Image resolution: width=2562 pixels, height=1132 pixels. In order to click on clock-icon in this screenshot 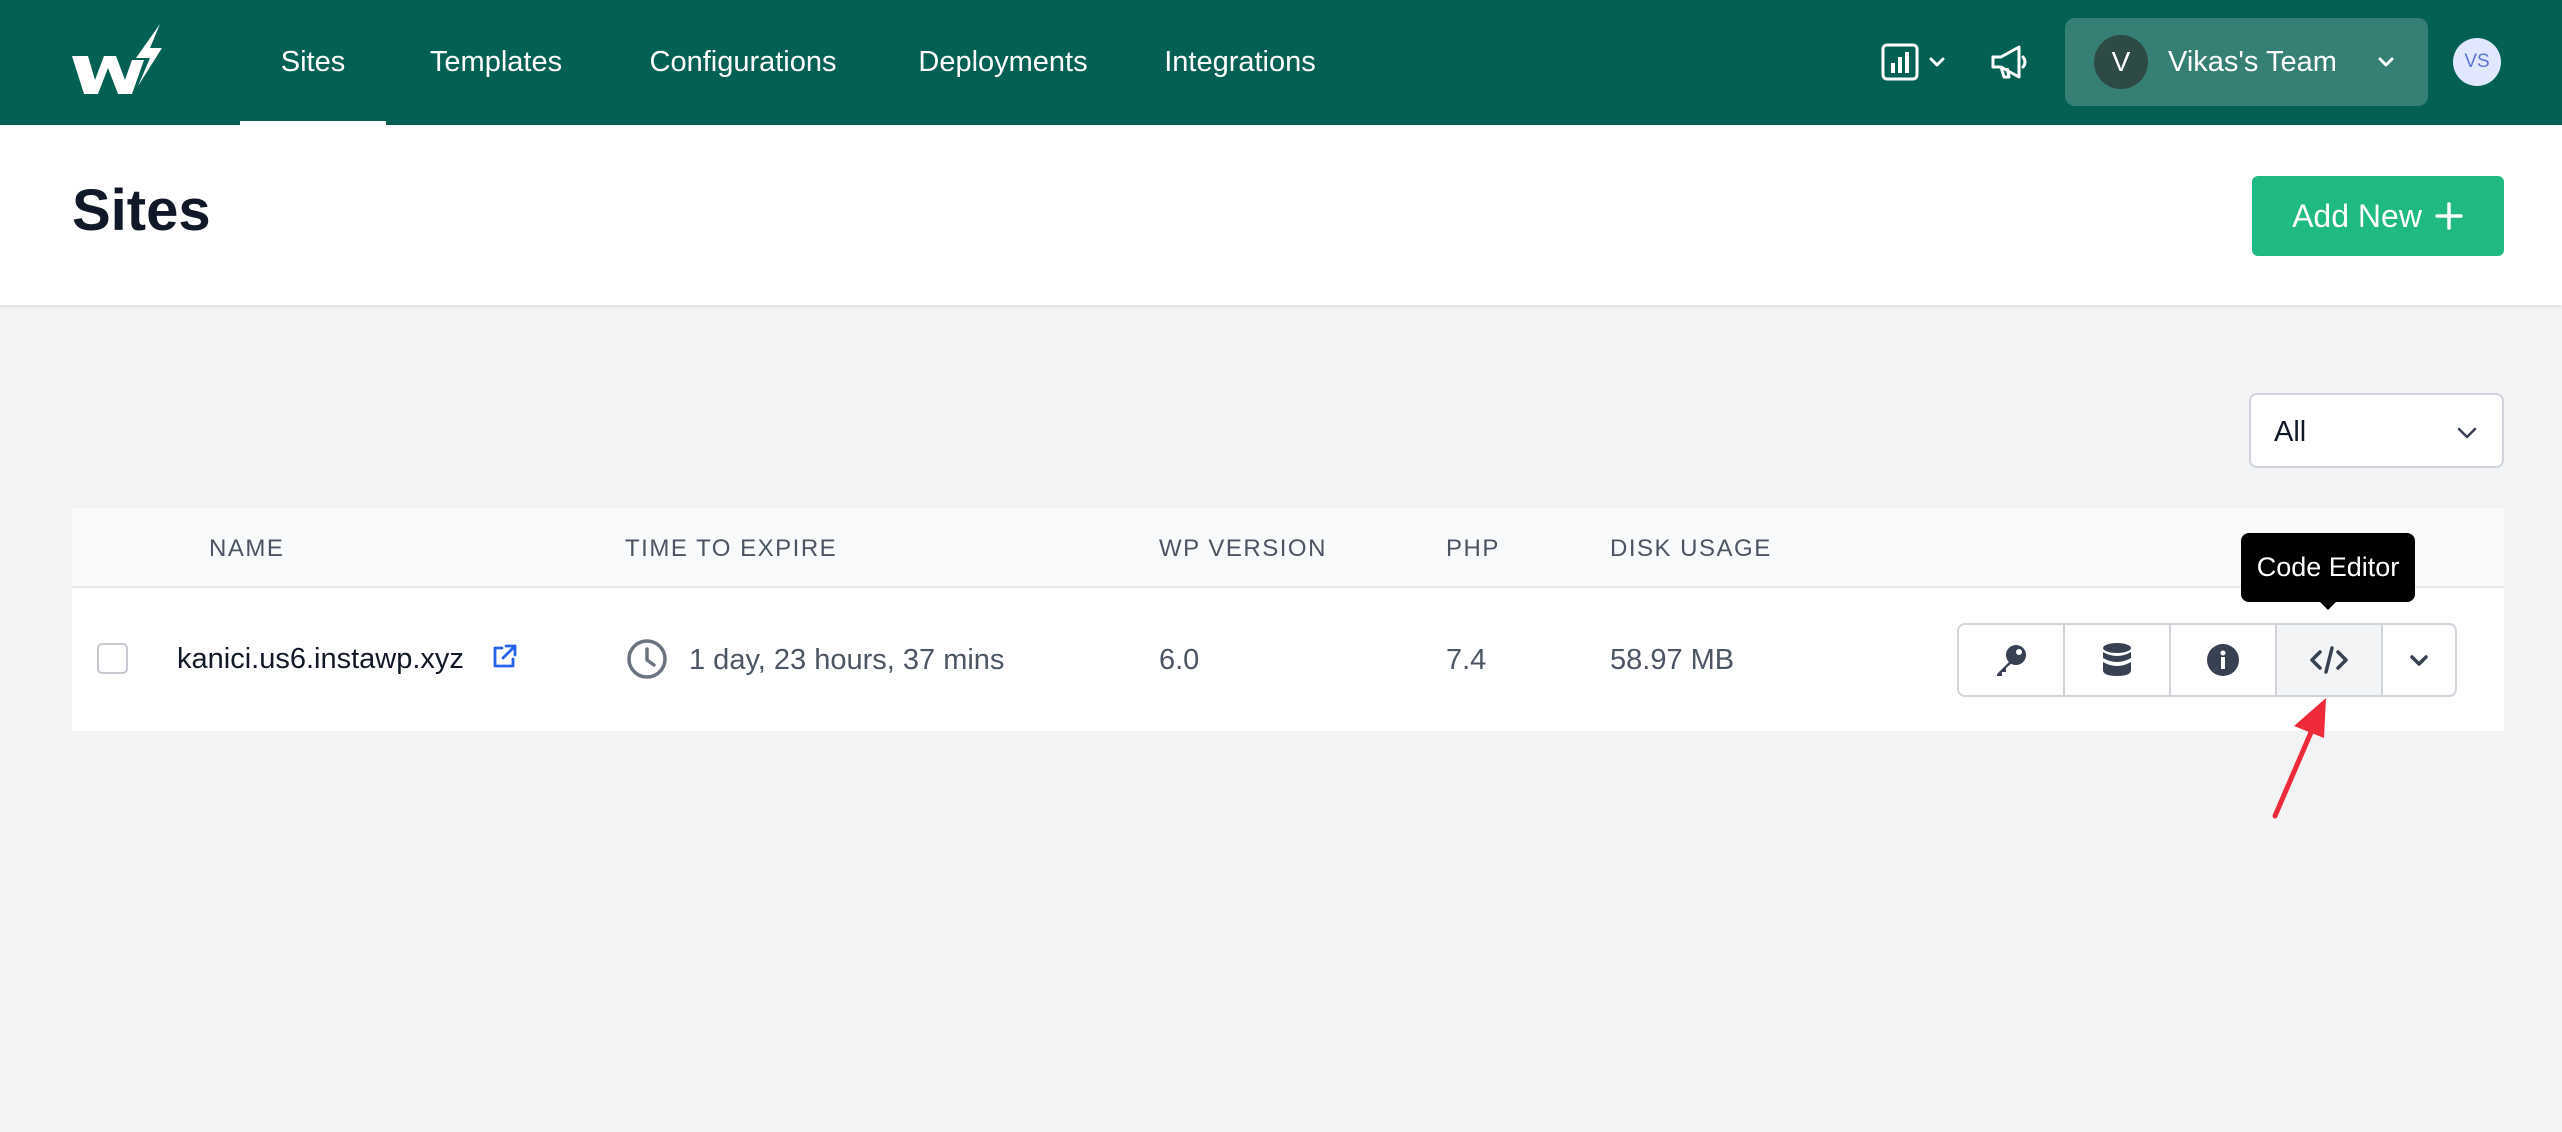, I will do `click(647, 659)`.